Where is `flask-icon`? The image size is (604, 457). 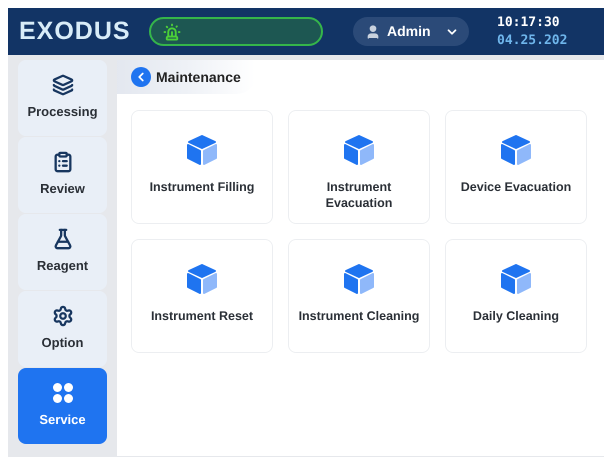 flask-icon is located at coordinates (63, 239).